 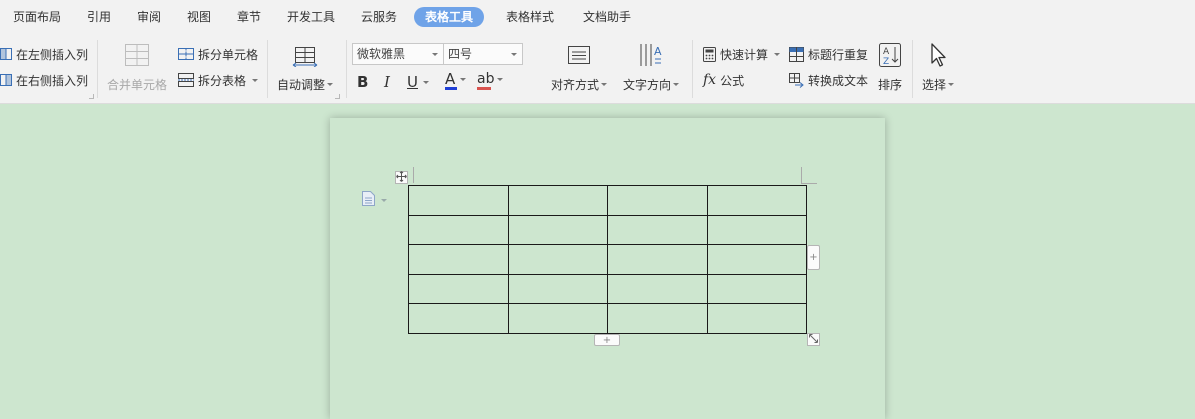 What do you see at coordinates (484, 88) in the screenshot?
I see `highlight-swatch` at bounding box center [484, 88].